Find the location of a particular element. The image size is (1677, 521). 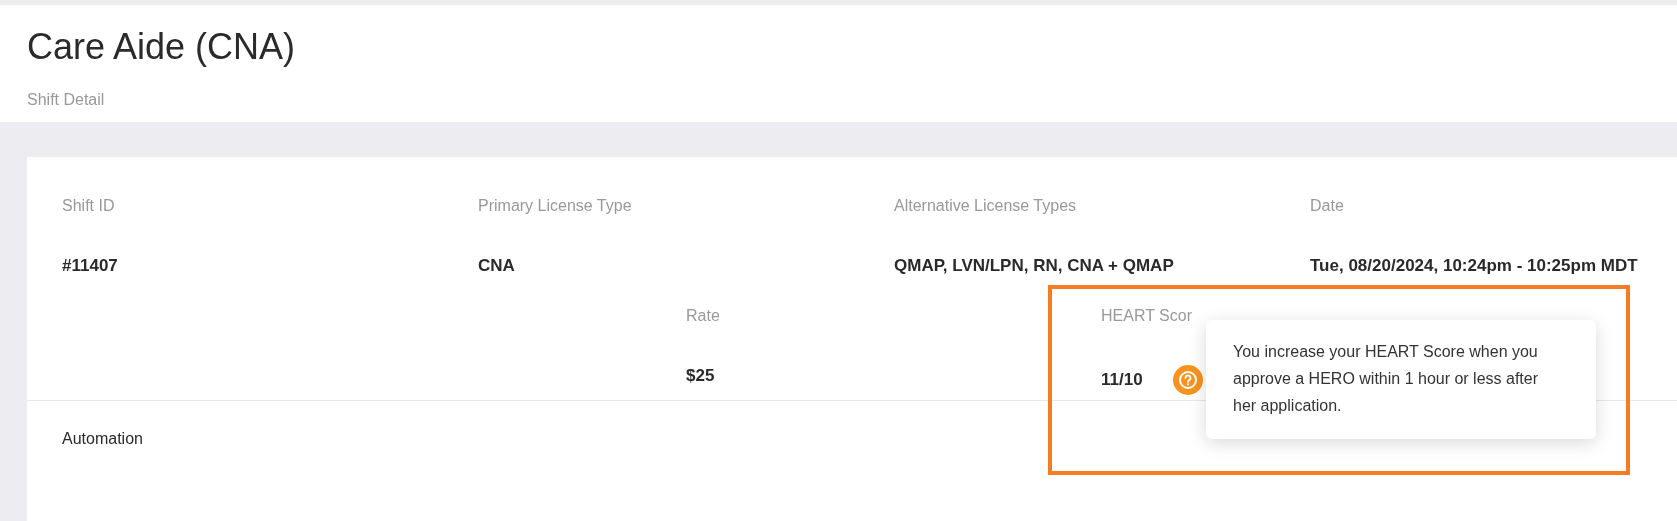

field-value: $25 is located at coordinates (701, 376).